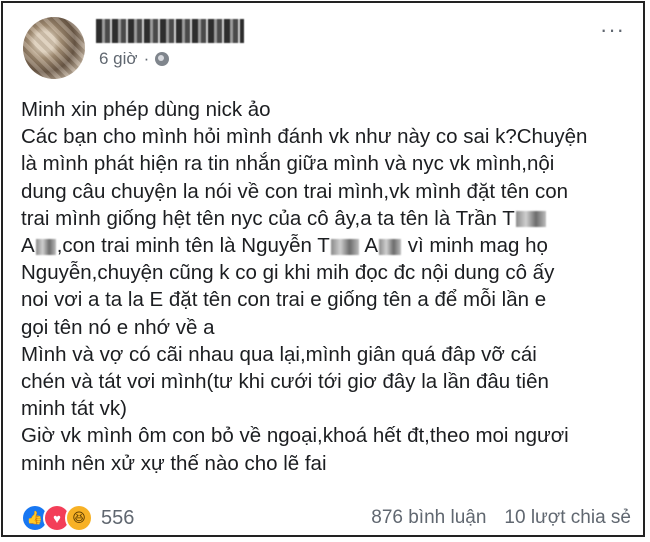 This screenshot has height=542, width=650. I want to click on shares-count-link: 10 lượt chia sẻ, so click(567, 518).